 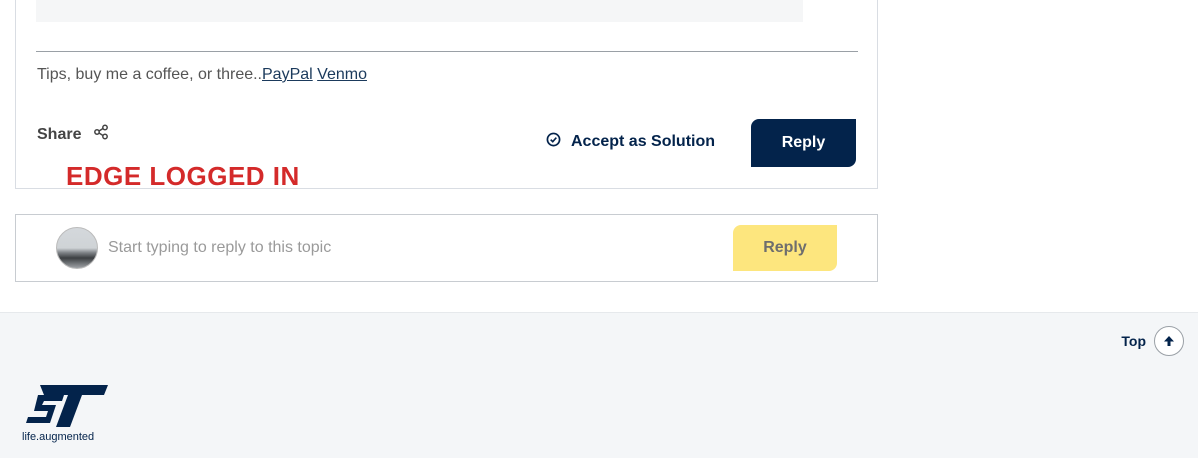 I want to click on top-label: Top, so click(x=1133, y=341).